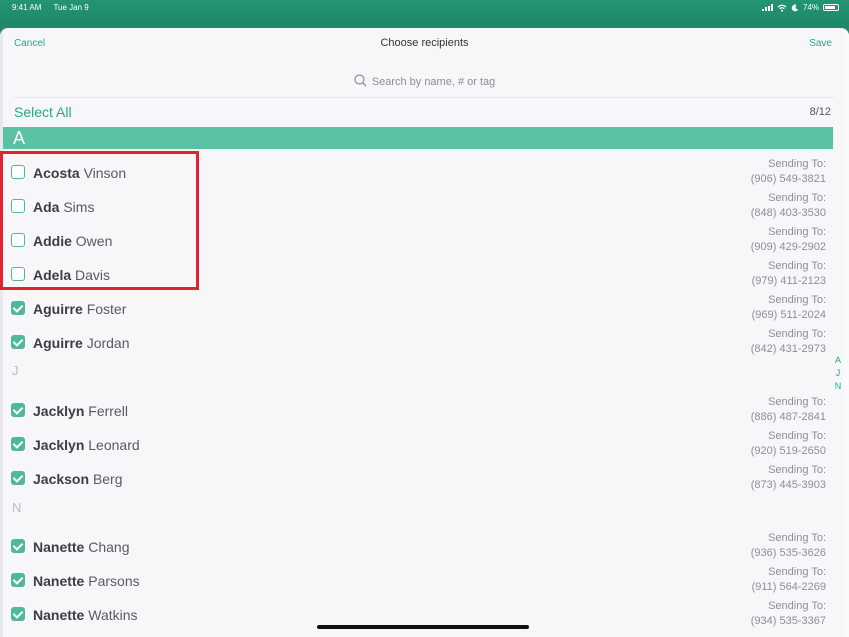  Describe the element at coordinates (788, 179) in the screenshot. I see `contact-phone: (906) 549-3821` at that location.